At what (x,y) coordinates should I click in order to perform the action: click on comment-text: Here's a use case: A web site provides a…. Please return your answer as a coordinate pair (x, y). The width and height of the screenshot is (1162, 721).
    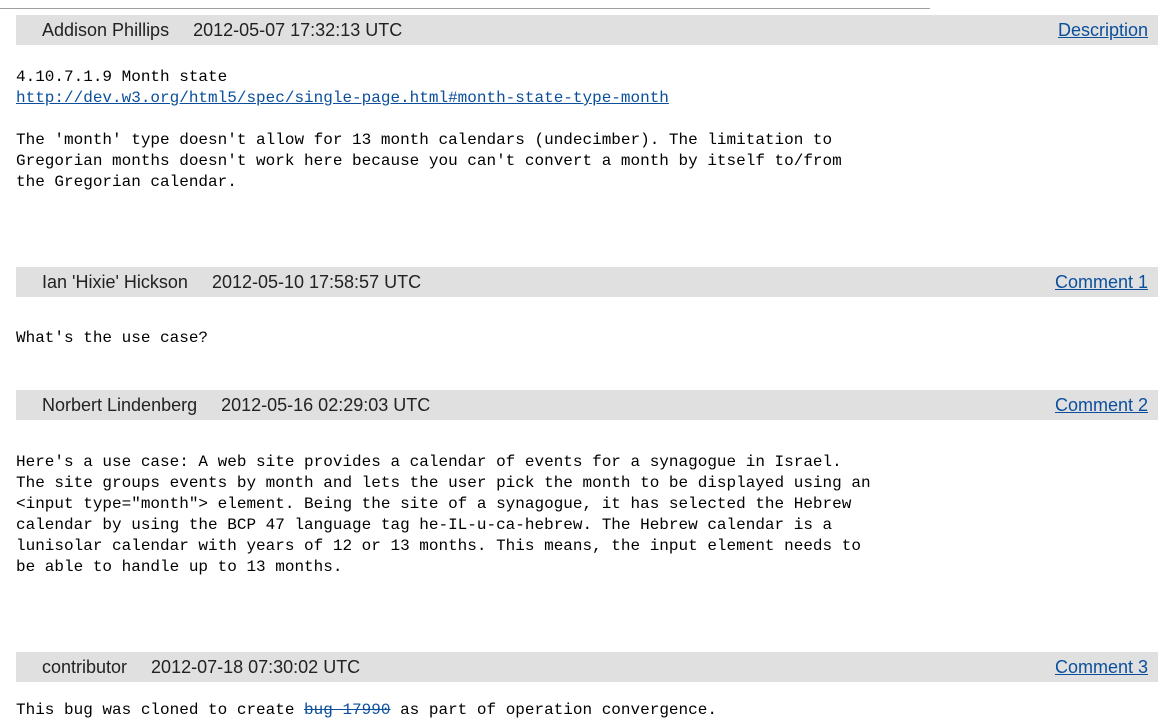
    Looking at the image, I should click on (443, 514).